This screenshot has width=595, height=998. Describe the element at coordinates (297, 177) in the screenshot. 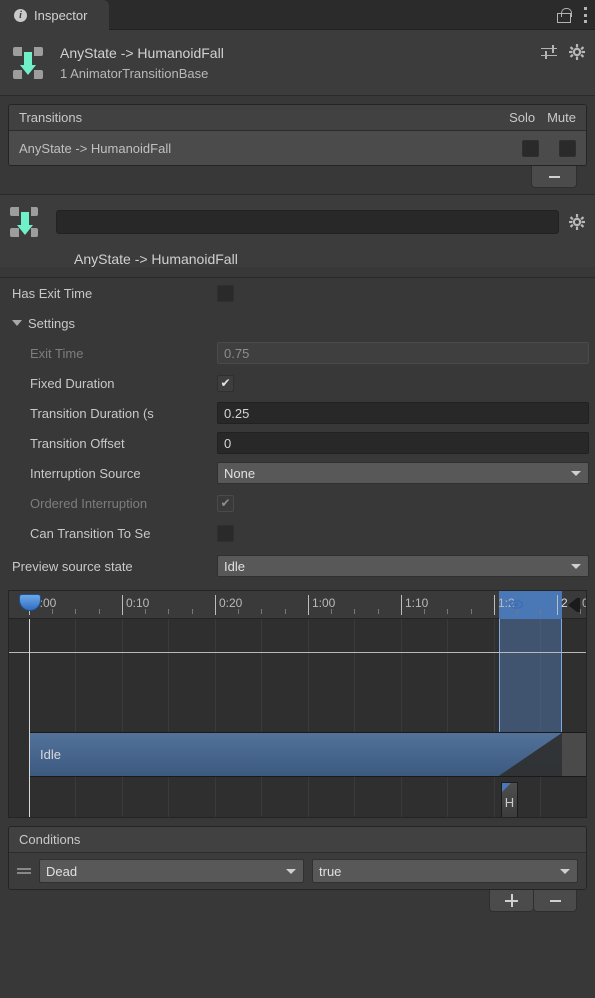

I see `transitions-buttons` at that location.